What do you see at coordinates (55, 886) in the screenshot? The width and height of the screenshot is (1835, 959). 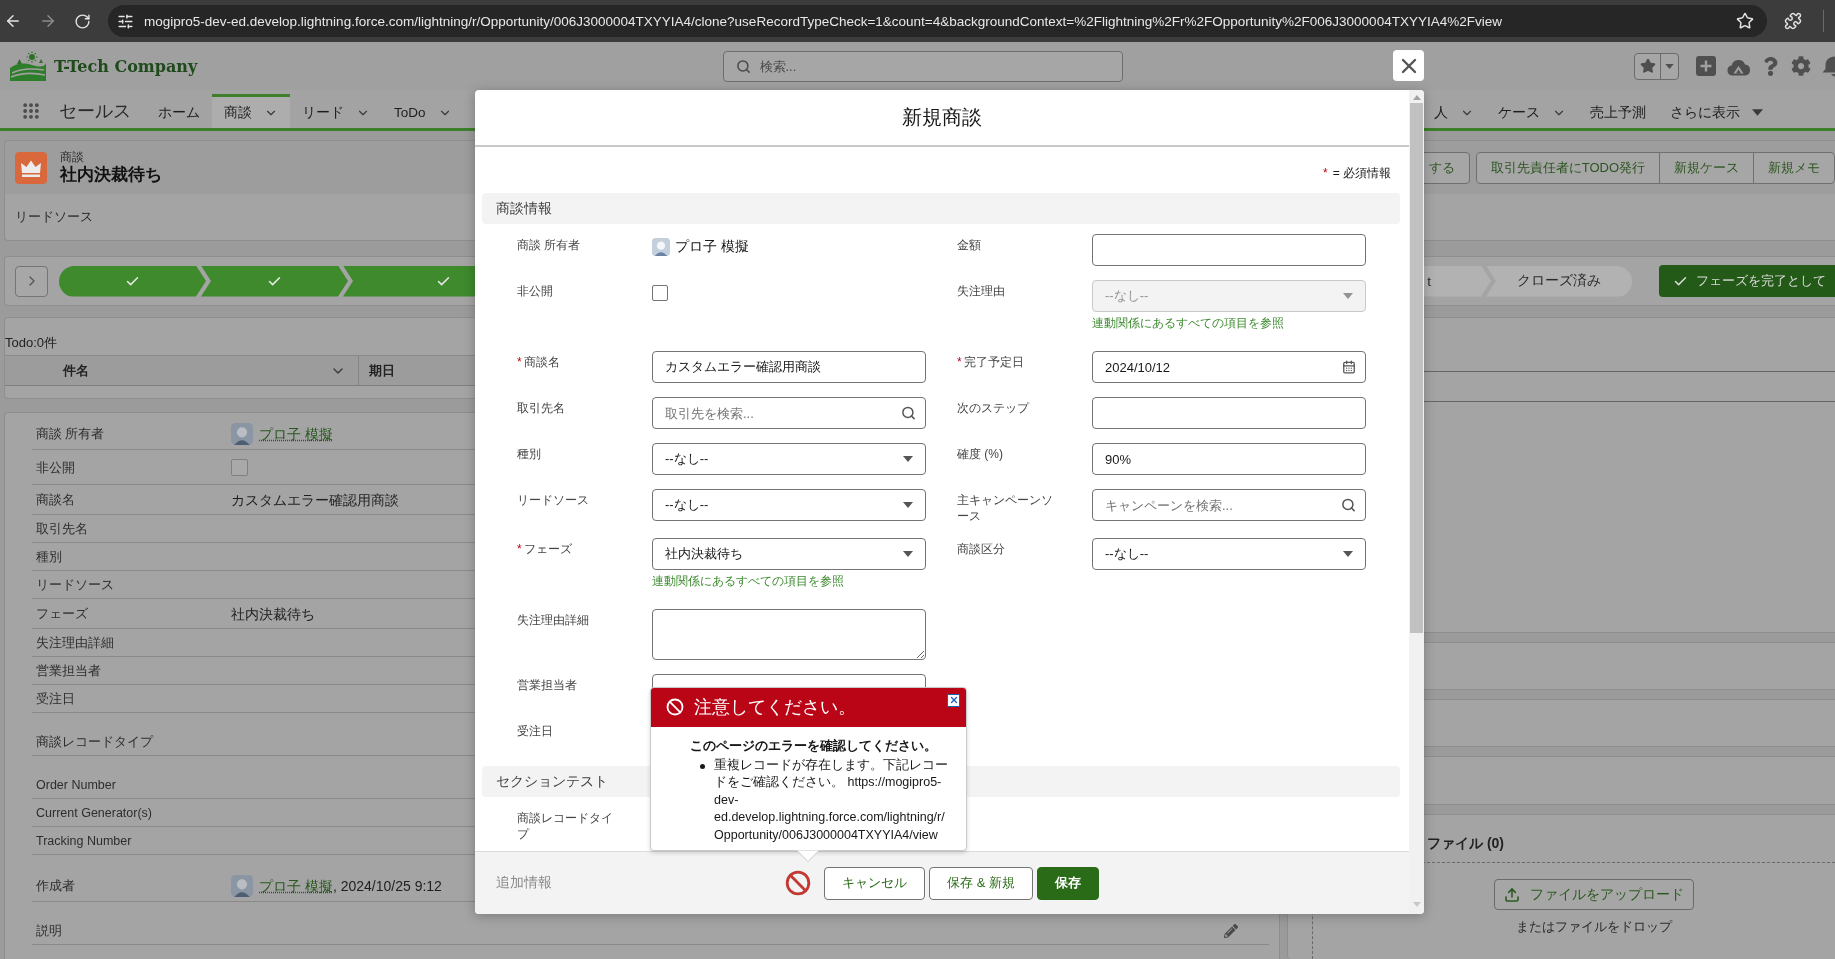 I see `field-label: 作成者` at bounding box center [55, 886].